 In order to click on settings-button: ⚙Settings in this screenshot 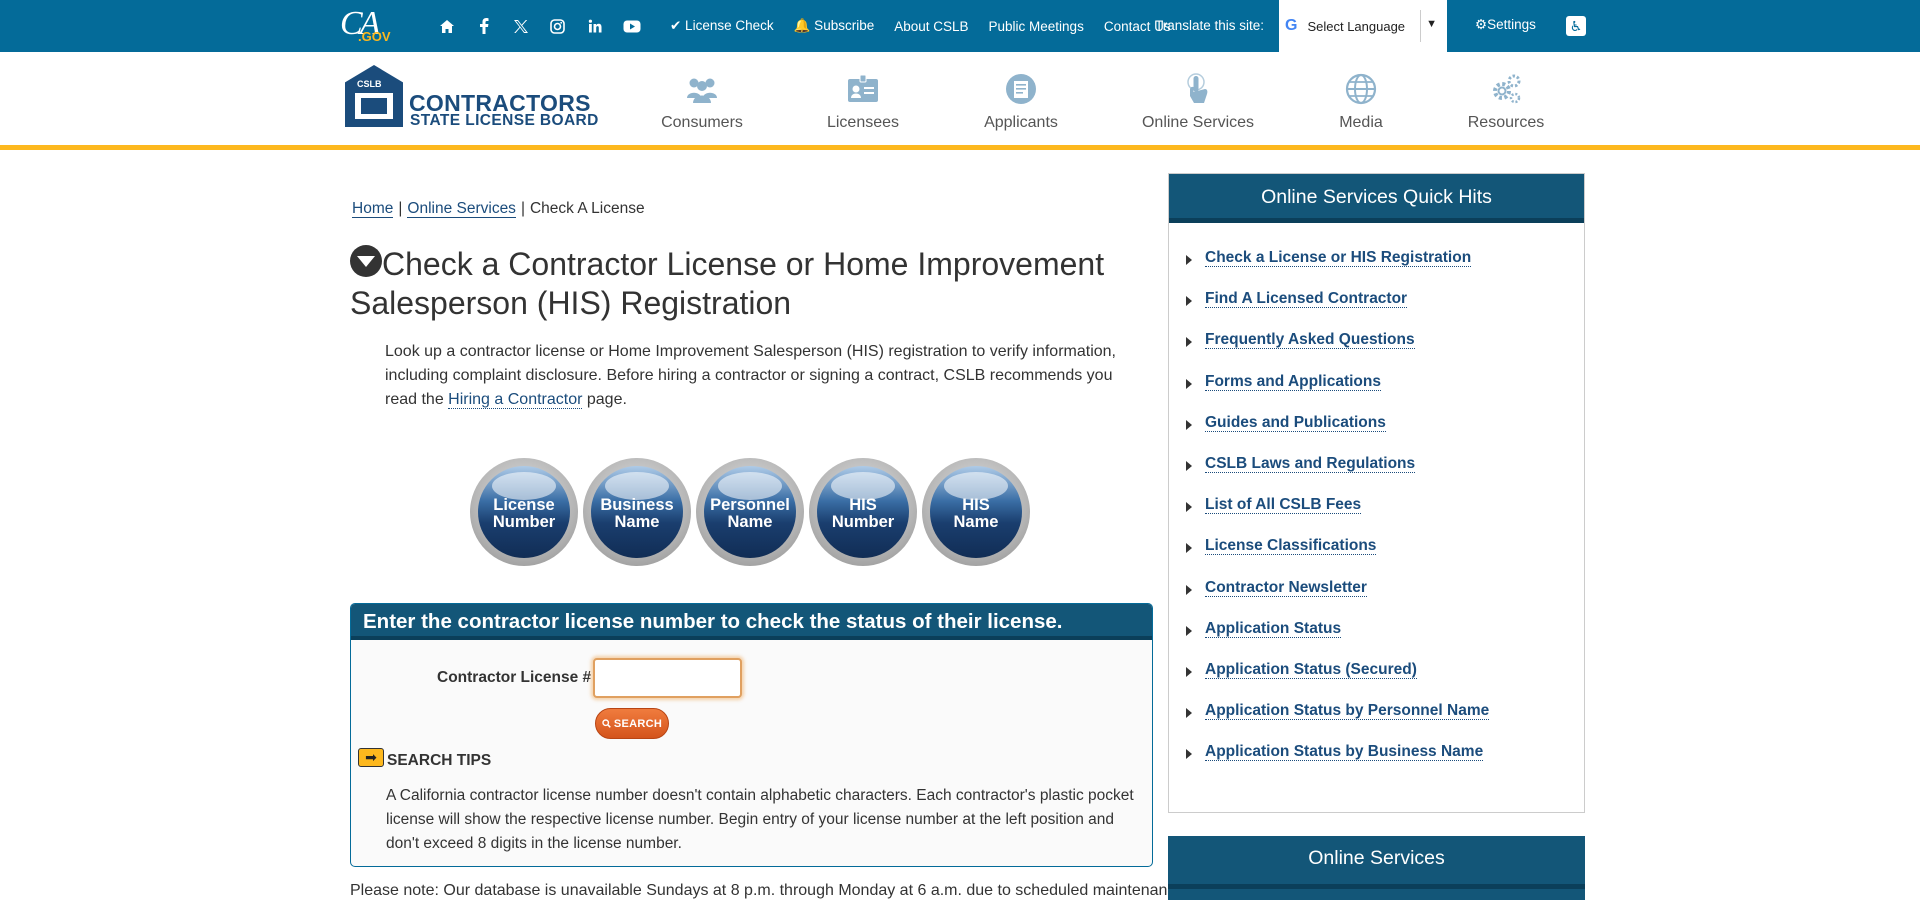, I will do `click(1505, 25)`.